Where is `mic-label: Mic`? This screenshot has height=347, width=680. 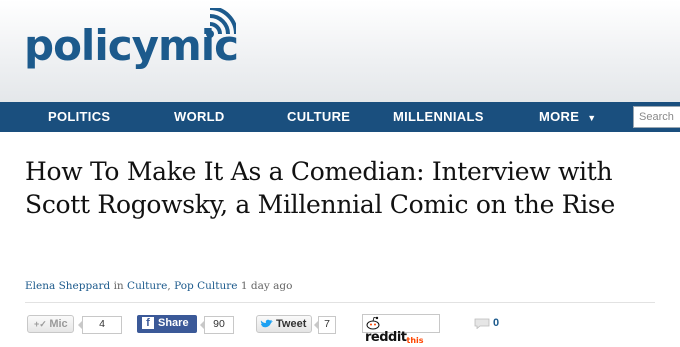 mic-label: Mic is located at coordinates (58, 324).